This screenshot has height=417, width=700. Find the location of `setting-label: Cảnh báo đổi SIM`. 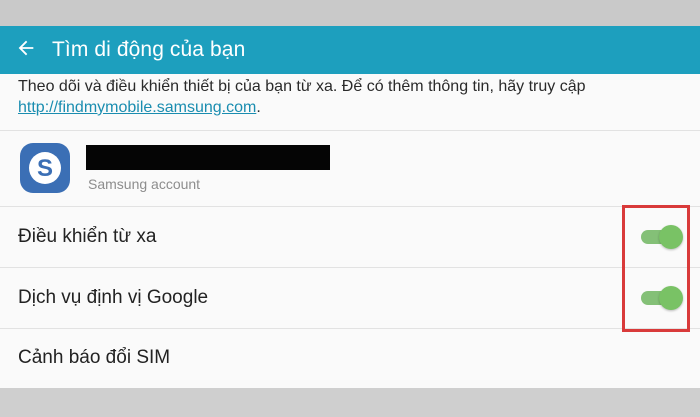

setting-label: Cảnh báo đổi SIM is located at coordinates (94, 357).